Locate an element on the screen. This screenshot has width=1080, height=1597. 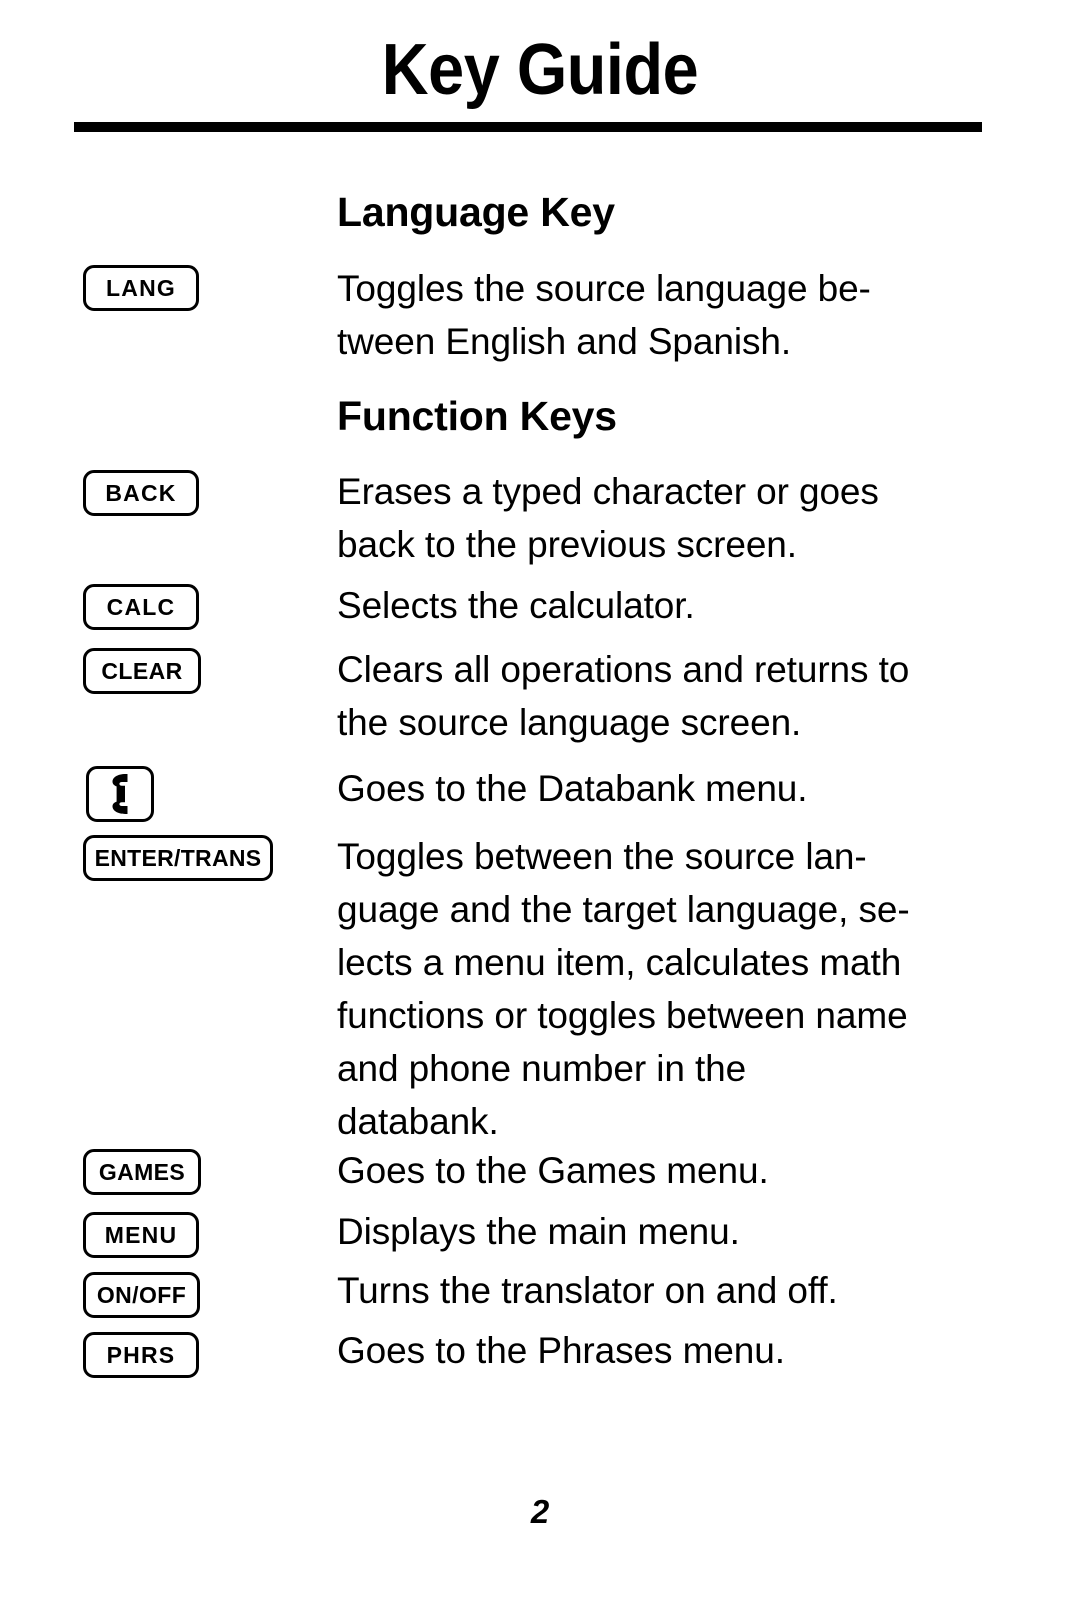
key-button-calc-label: CALC is located at coordinates (141, 606).